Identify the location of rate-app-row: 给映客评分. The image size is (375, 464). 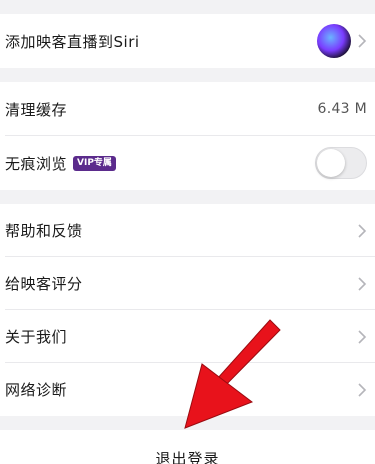
(187, 283).